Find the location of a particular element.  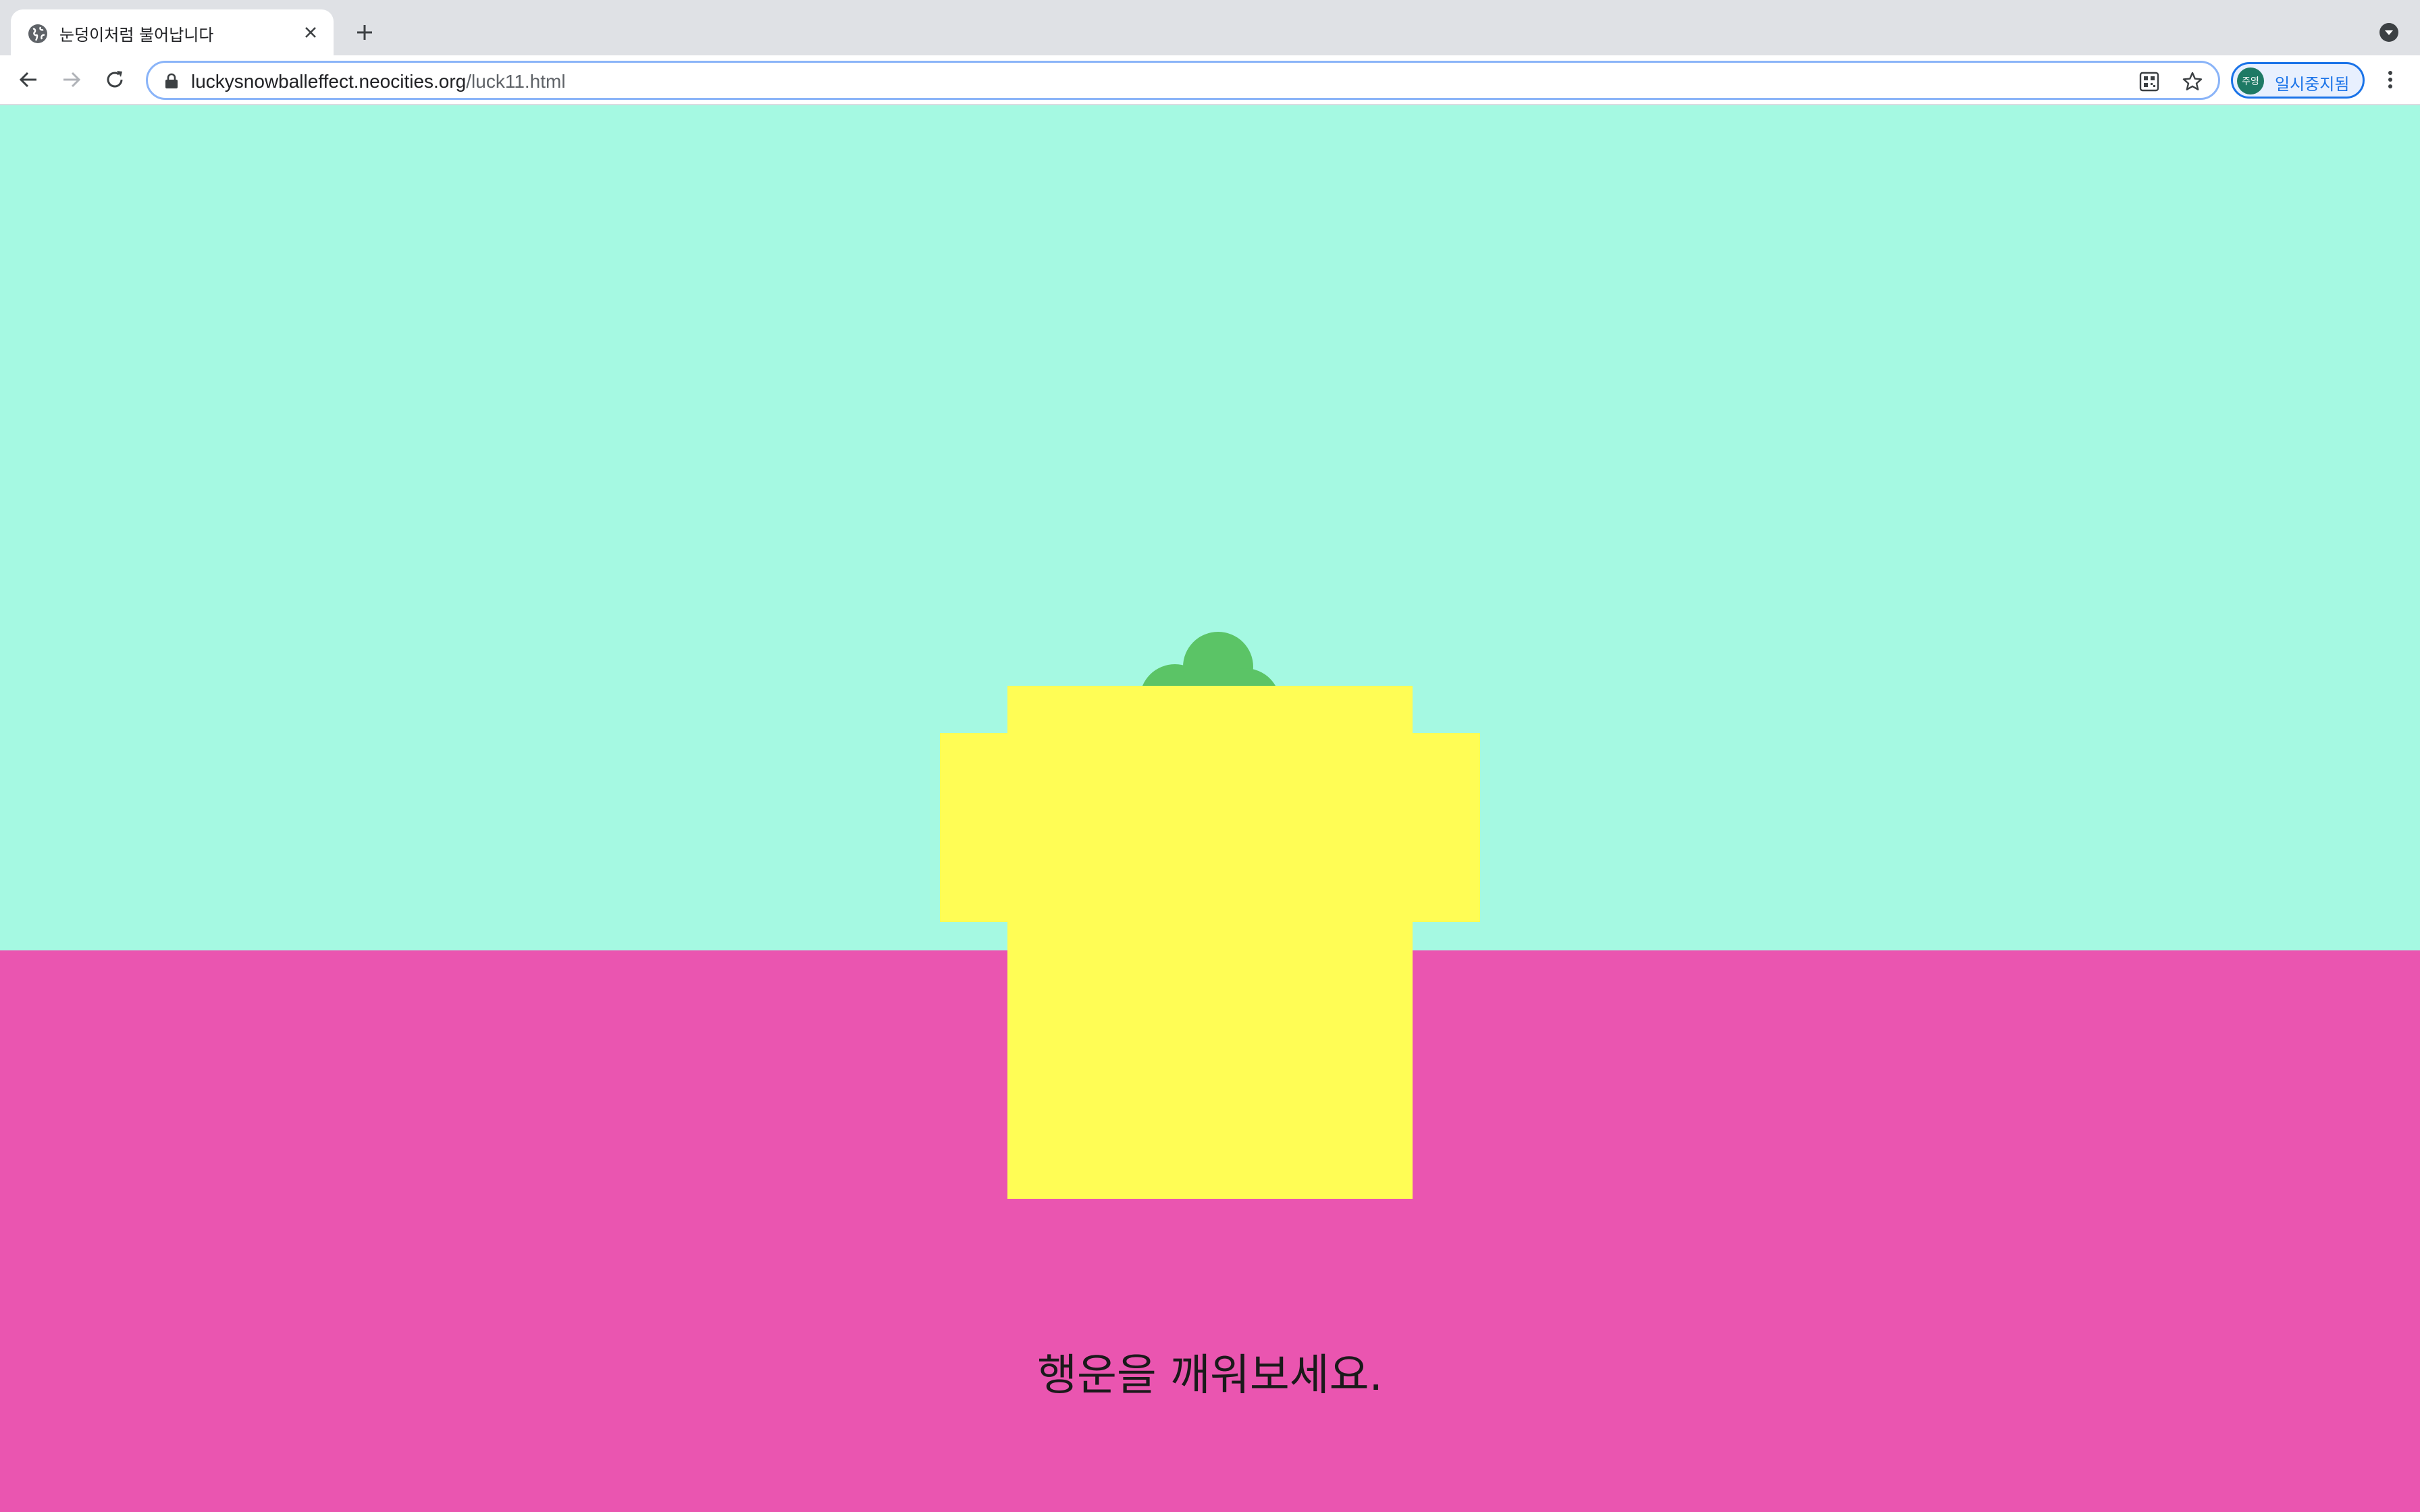

caption-text: 행운을 깨워보세요. is located at coordinates (1210, 1376).